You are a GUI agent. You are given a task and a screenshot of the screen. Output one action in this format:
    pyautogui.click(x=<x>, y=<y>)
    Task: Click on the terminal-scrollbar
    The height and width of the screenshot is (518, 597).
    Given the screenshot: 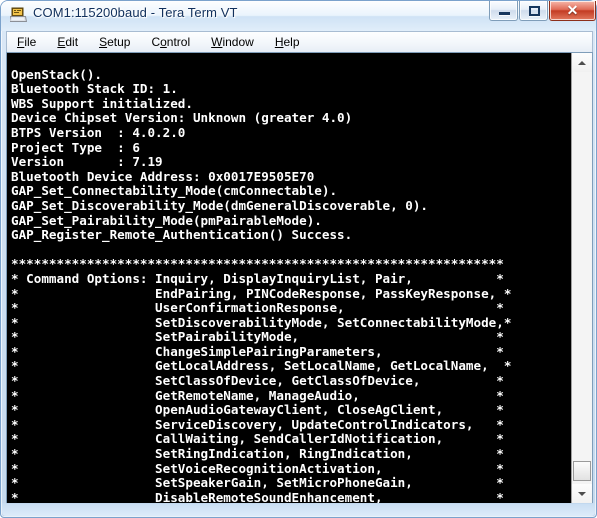 What is the action you would take?
    pyautogui.click(x=581, y=278)
    